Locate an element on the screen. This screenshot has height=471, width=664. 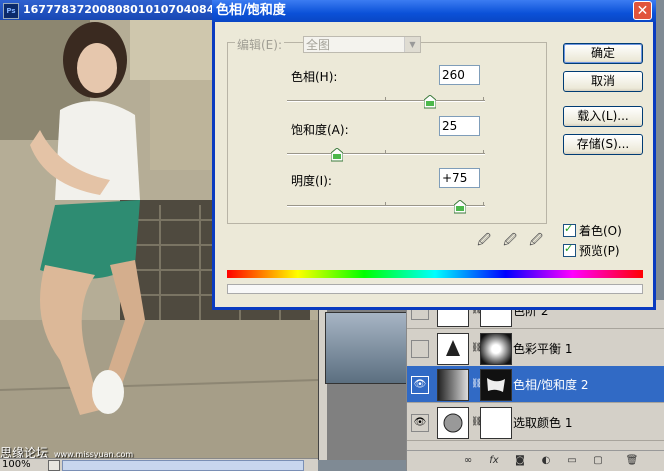
photoshop-icon: Ps is located at coordinates (11, 11).